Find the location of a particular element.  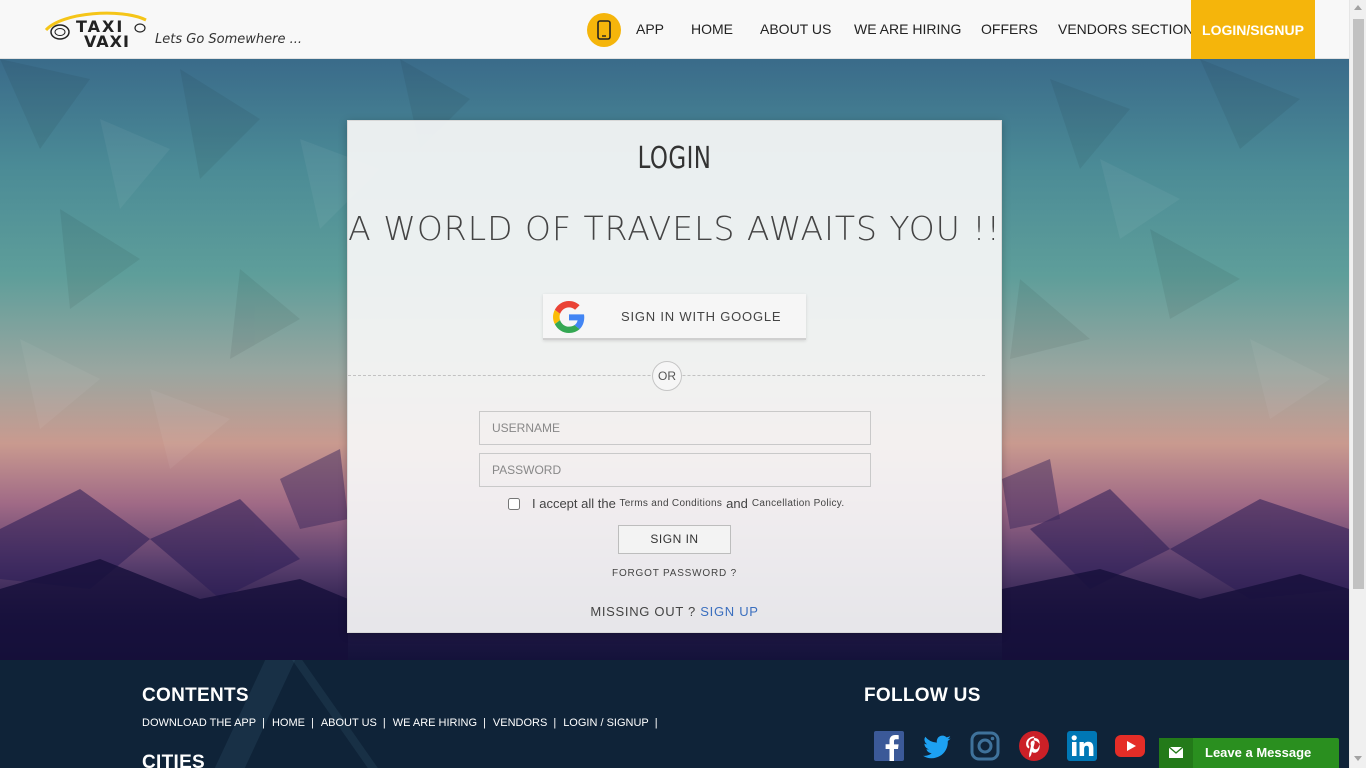

terms-link: Terms and Conditions is located at coordinates (670, 503).